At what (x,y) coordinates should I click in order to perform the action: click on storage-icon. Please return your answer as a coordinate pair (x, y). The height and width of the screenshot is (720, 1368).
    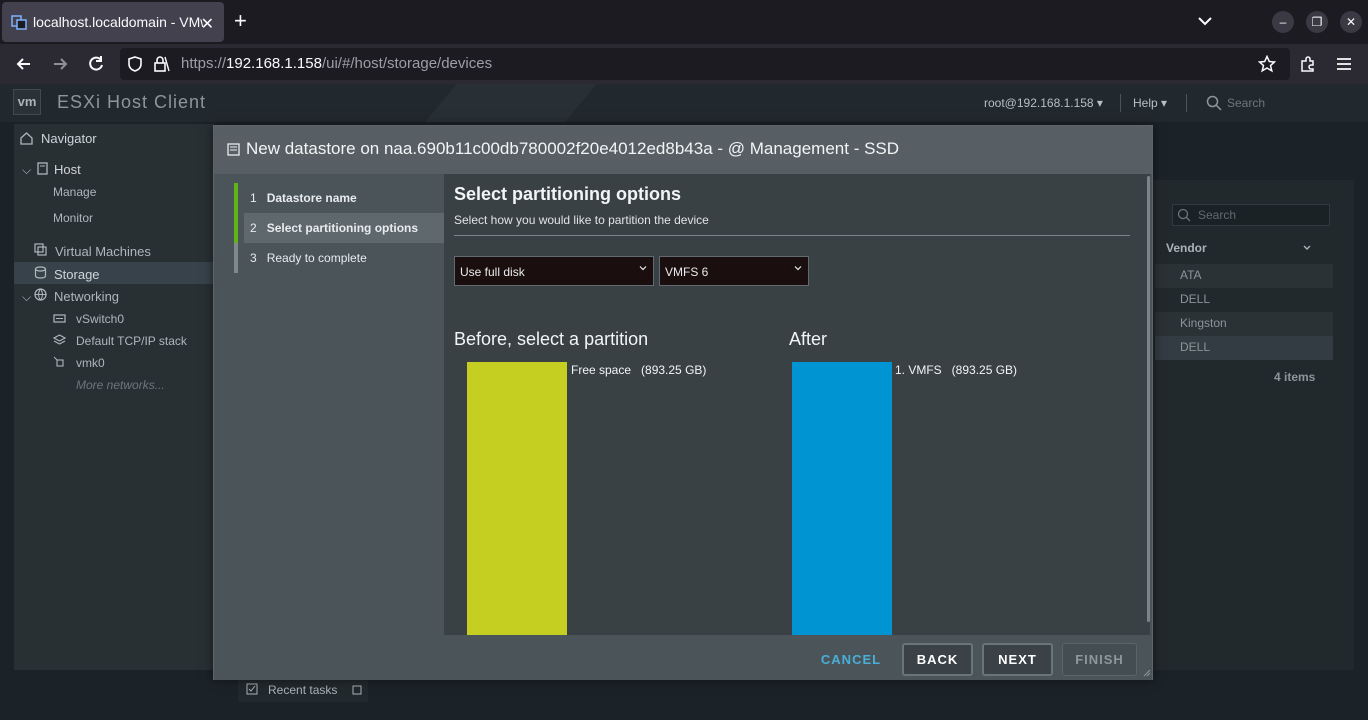
    Looking at the image, I should click on (40, 272).